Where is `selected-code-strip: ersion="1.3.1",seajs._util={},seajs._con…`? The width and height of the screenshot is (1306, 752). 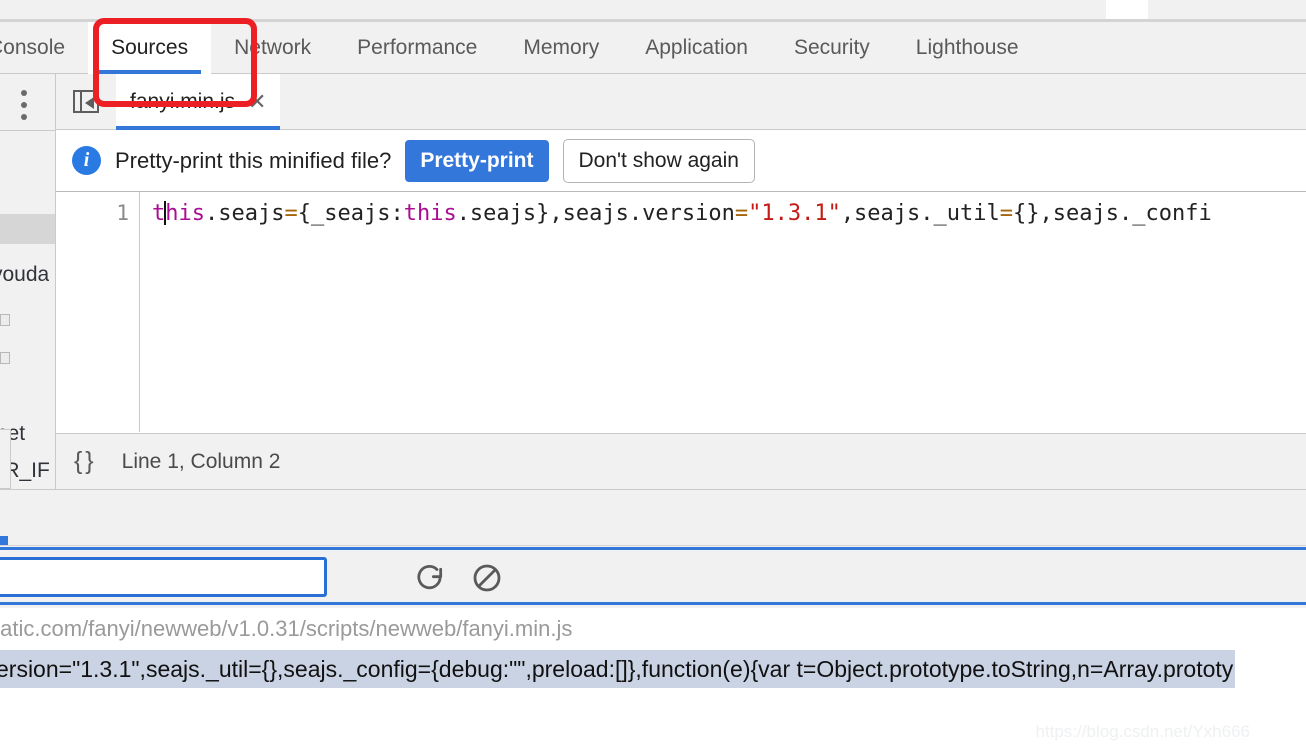 selected-code-strip: ersion="1.3.1",seajs._util={},seajs._con… is located at coordinates (653, 669).